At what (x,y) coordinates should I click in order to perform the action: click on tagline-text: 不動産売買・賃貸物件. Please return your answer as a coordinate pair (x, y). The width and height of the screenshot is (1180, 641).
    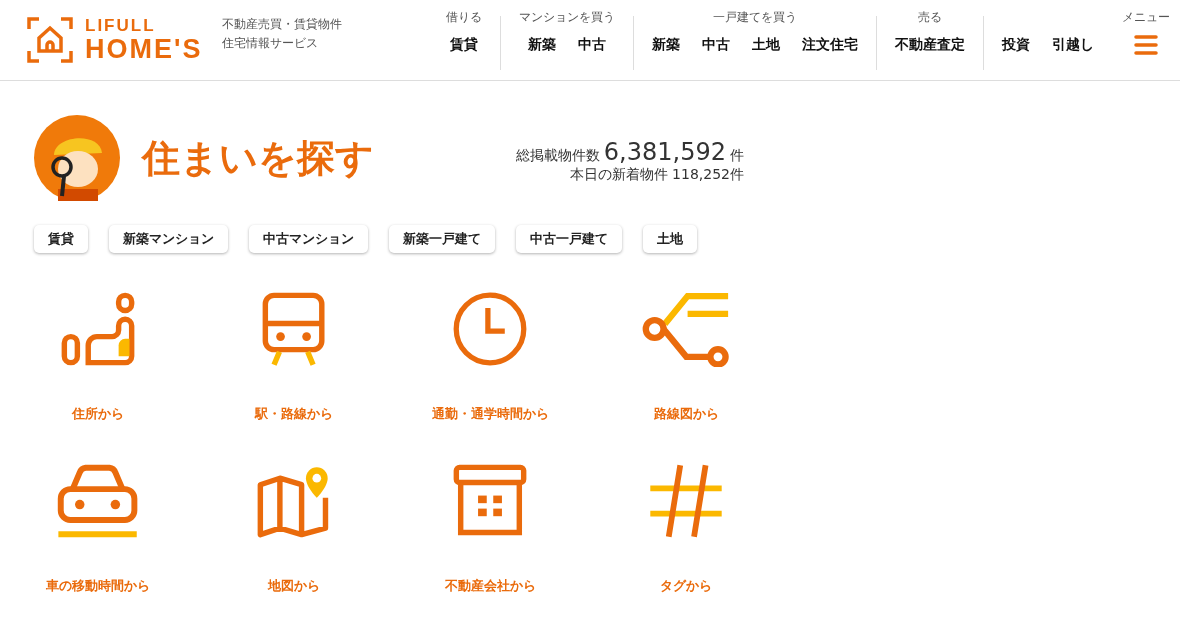
    Looking at the image, I should click on (282, 24).